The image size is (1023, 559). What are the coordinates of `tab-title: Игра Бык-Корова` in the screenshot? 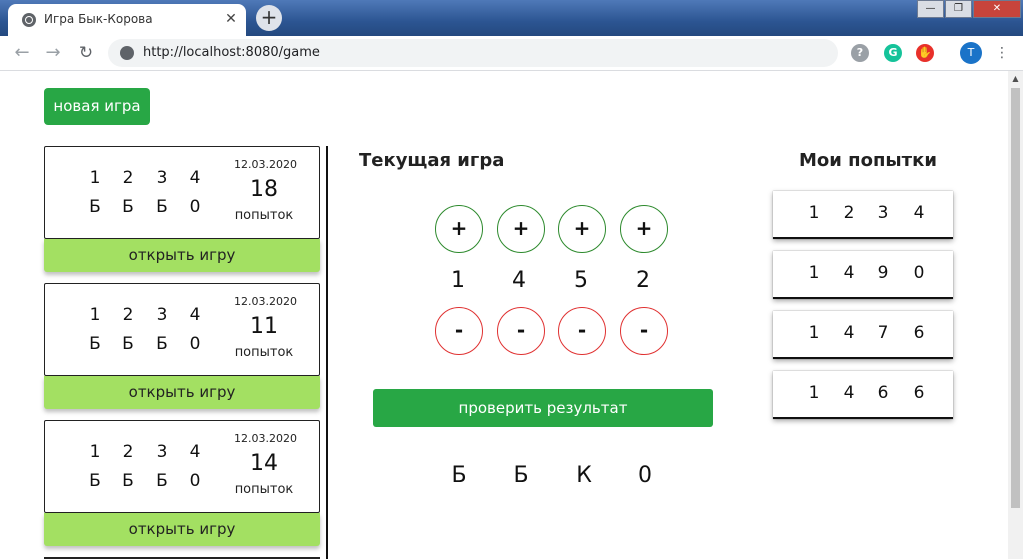 It's located at (98, 19).